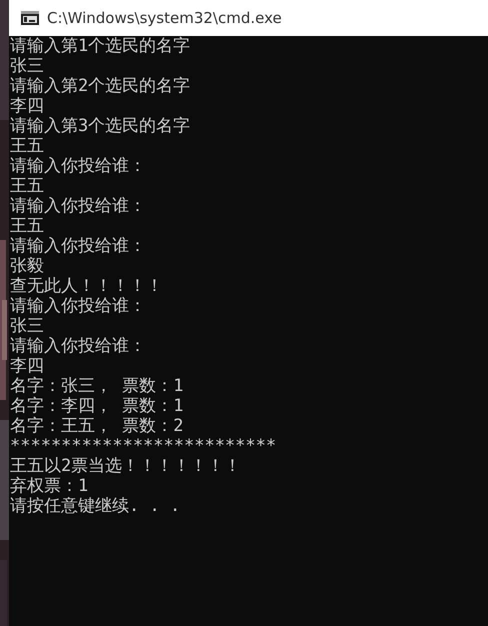 This screenshot has height=626, width=488. I want to click on console-line: 名字：王五， 票数：2, so click(97, 426).